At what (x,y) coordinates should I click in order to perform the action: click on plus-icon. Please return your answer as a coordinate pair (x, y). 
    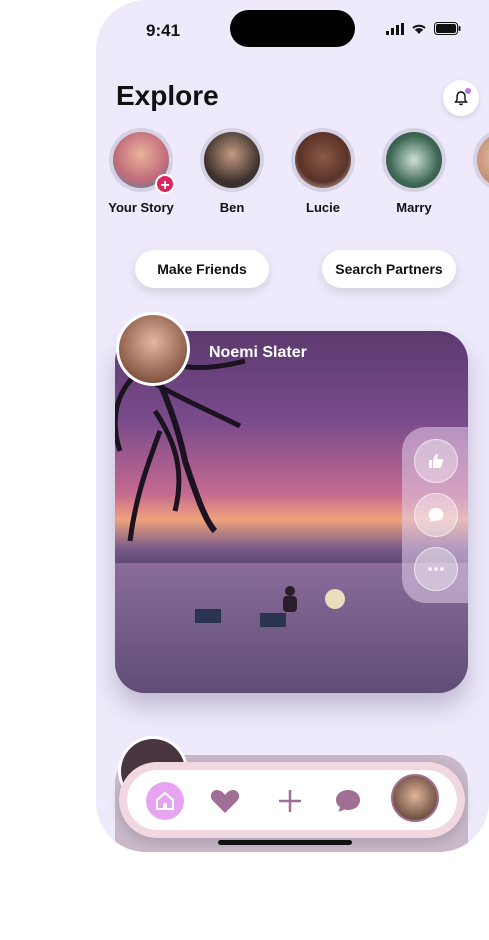
    Looking at the image, I should click on (290, 801).